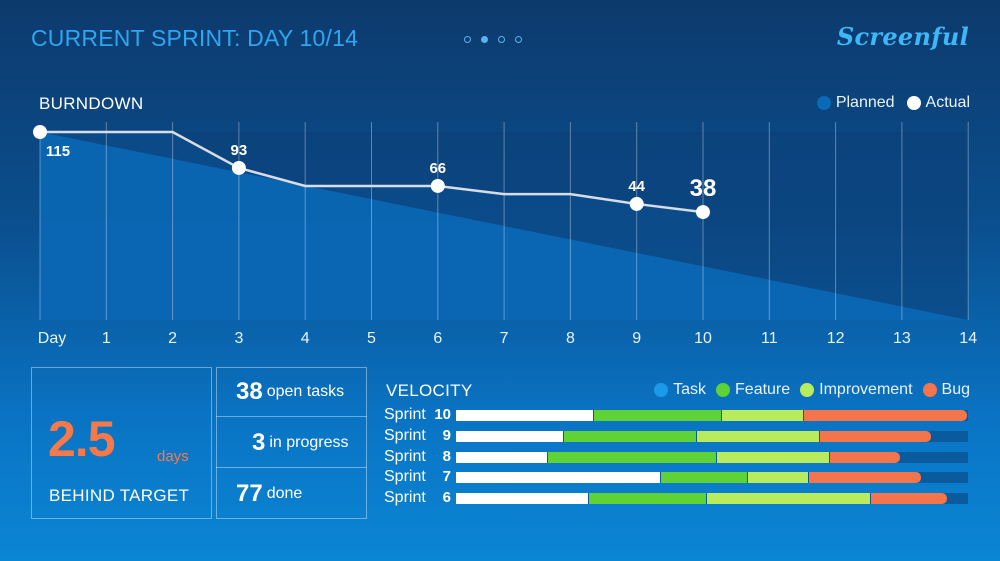 This screenshot has width=1000, height=561. What do you see at coordinates (438, 338) in the screenshot?
I see `x-tick-label-6: 6` at bounding box center [438, 338].